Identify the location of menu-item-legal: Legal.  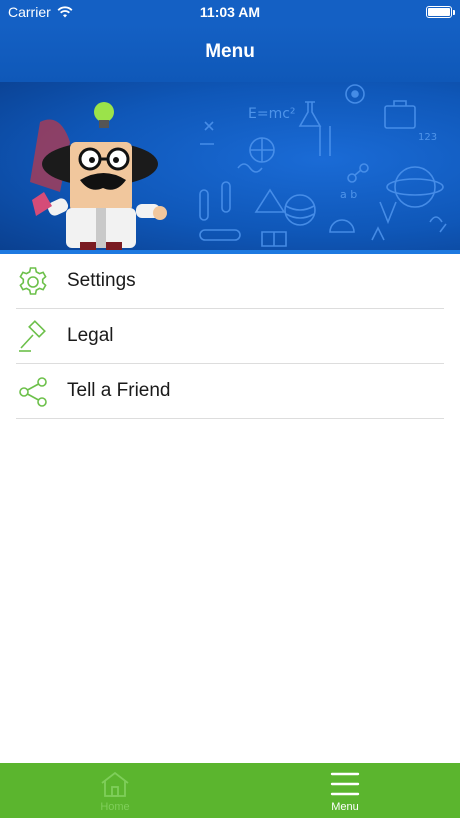
(230, 336).